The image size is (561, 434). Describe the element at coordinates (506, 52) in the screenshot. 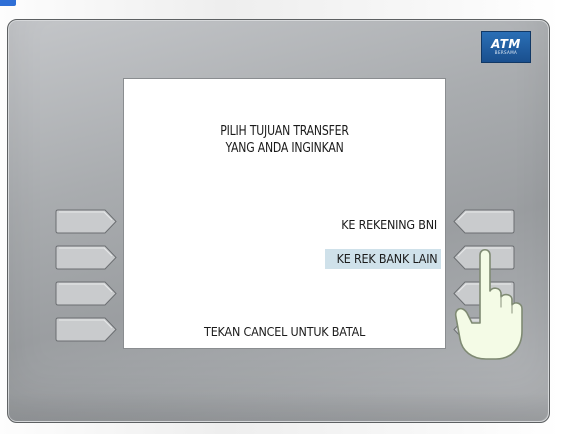

I see `logo-sub-text: BERSAMA` at that location.